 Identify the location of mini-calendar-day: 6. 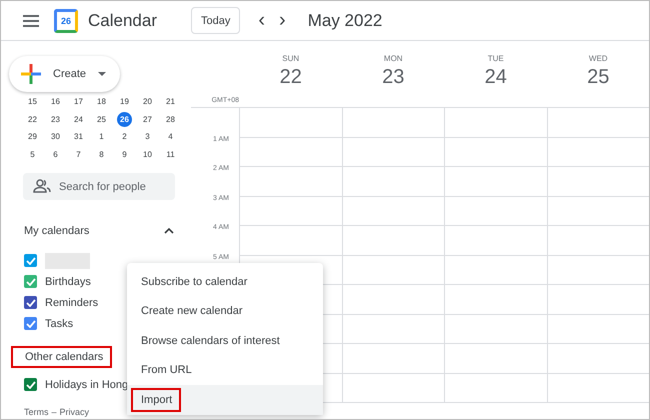
(55, 154).